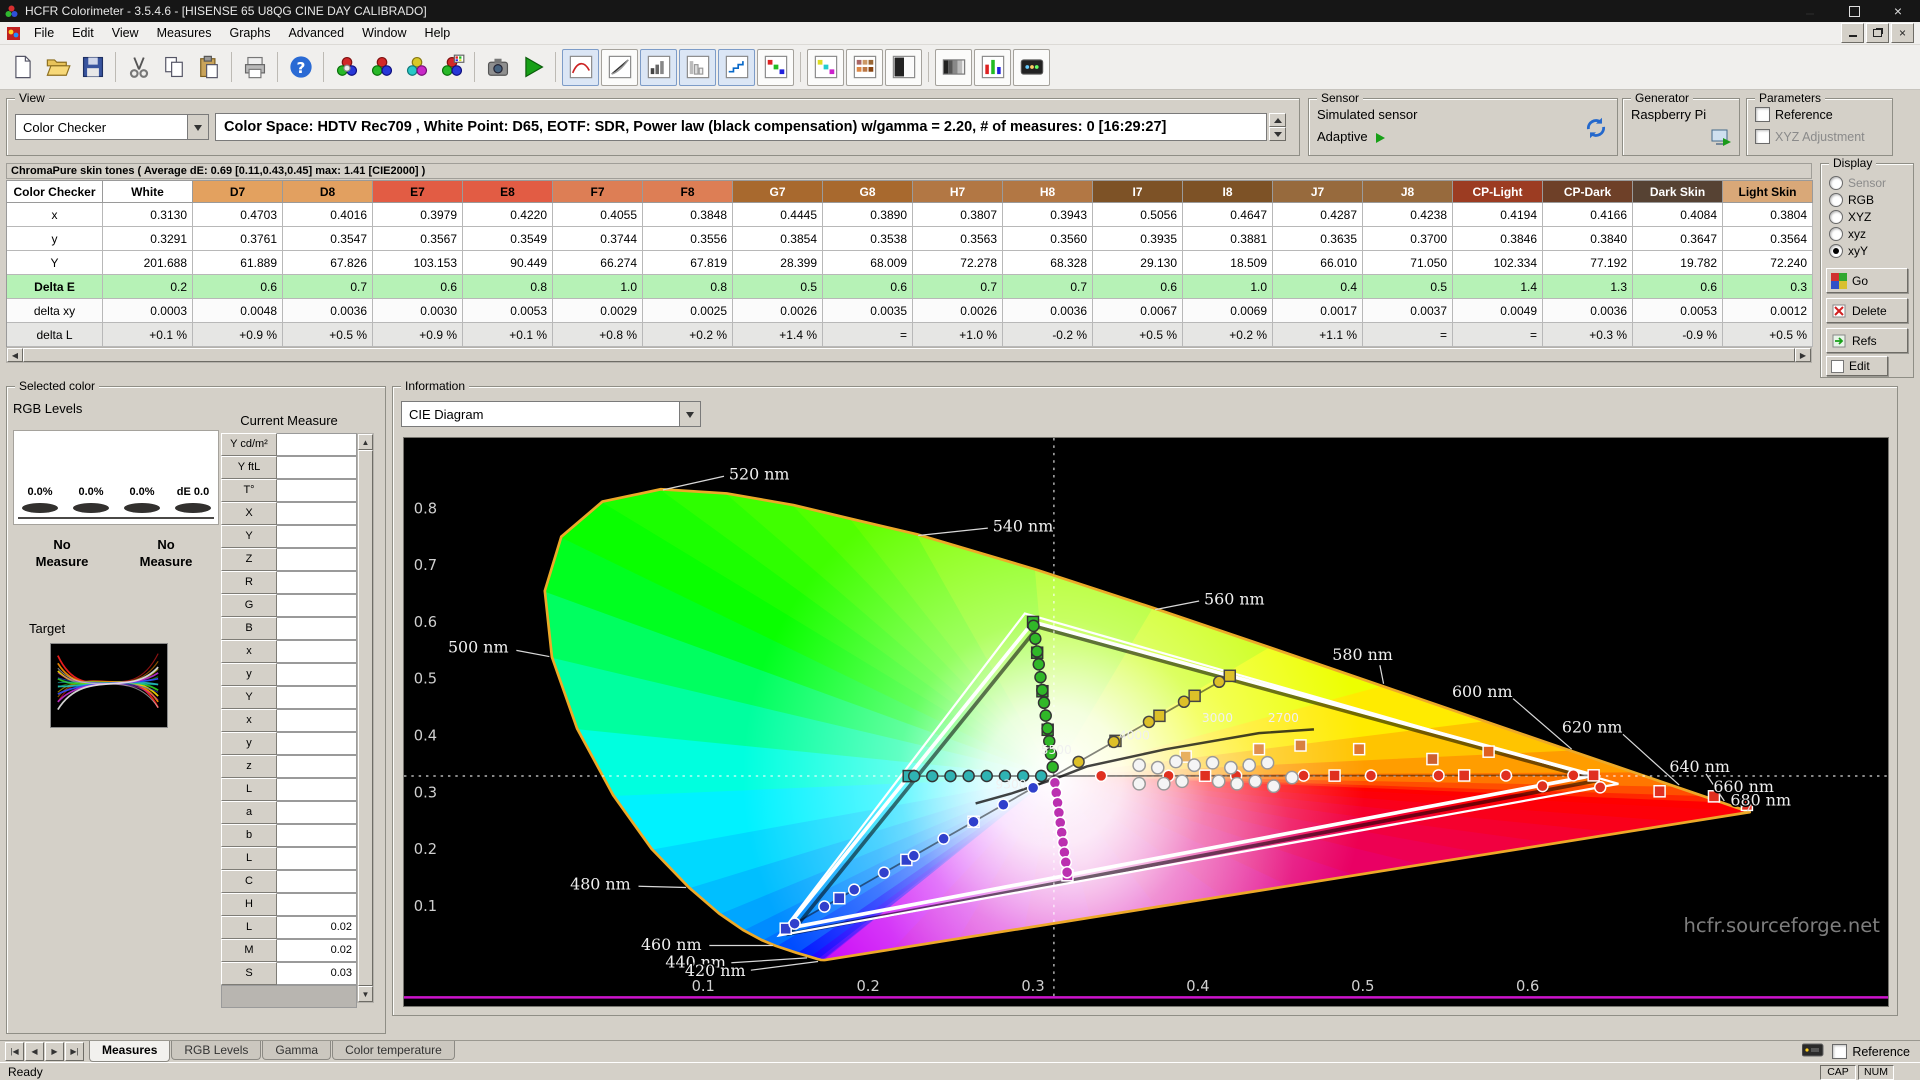 The image size is (1920, 1080). I want to click on table-cell: 0.4238, so click(1408, 215).